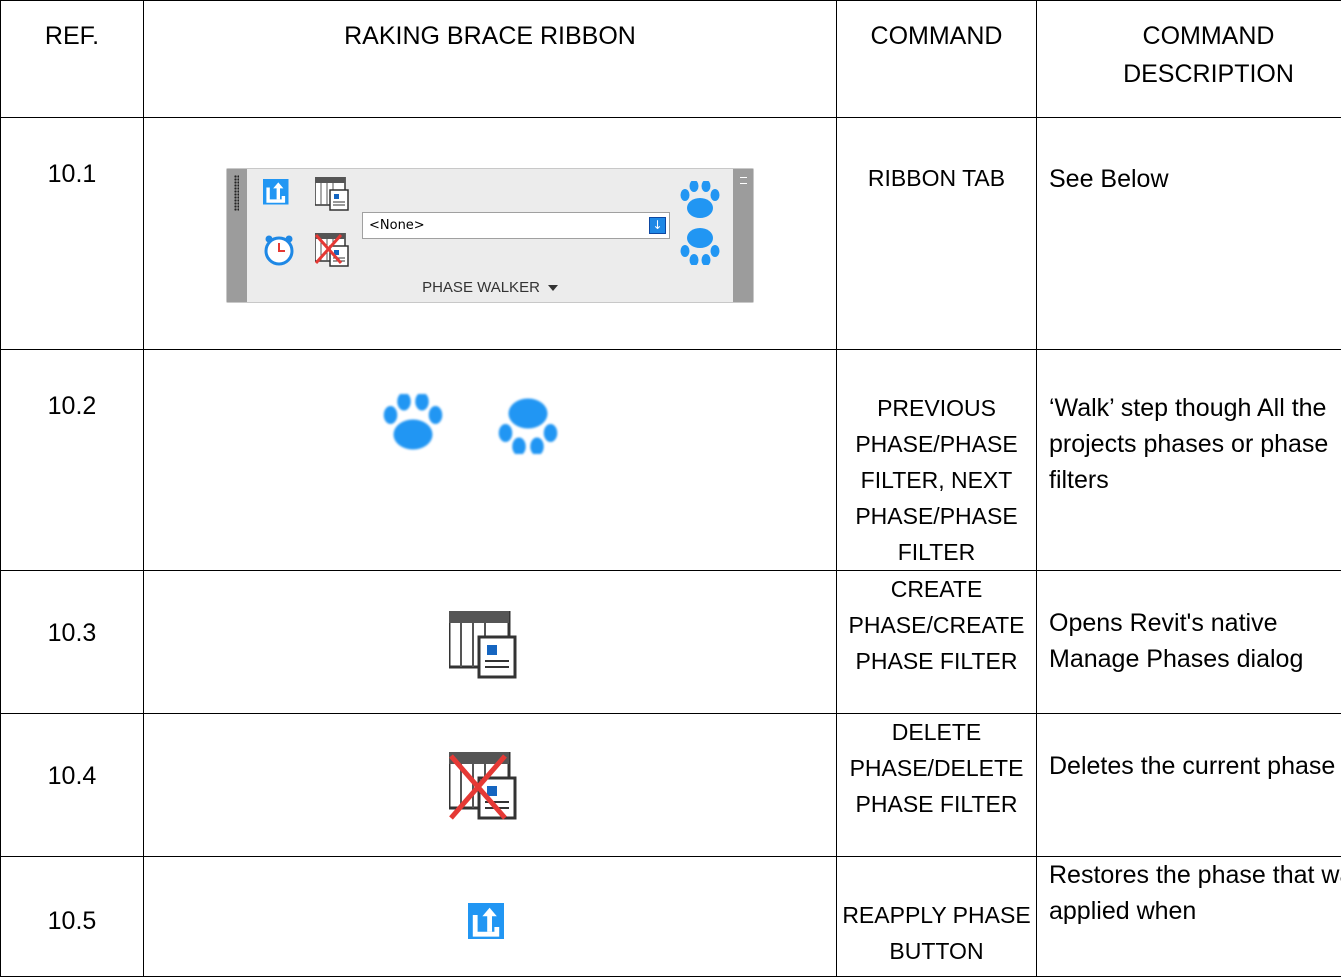 This screenshot has width=1341, height=977. Describe the element at coordinates (1189, 59) in the screenshot. I see `header-description: COMMAND DESCRIPTION` at that location.